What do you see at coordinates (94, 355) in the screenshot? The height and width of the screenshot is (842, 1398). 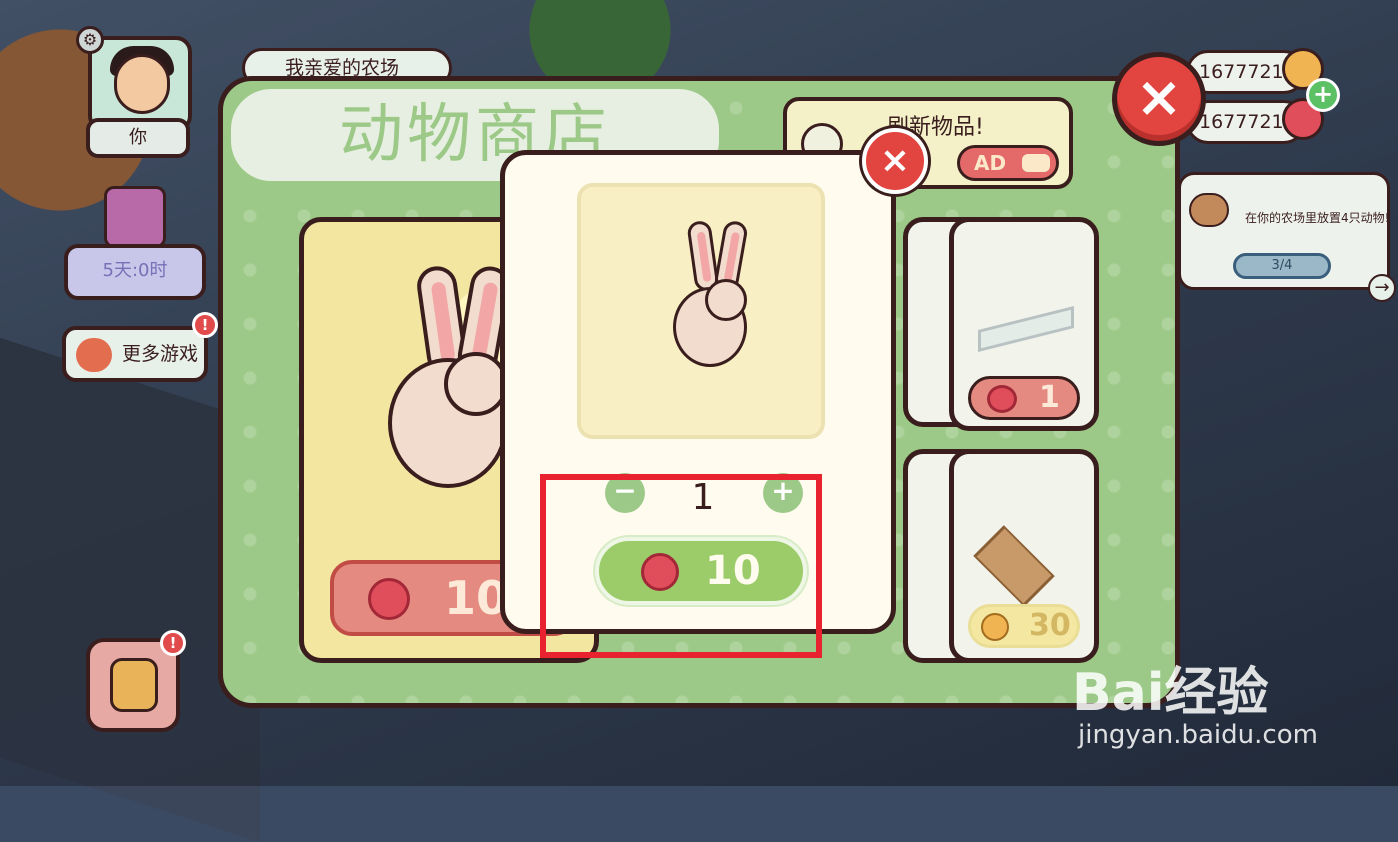 I see `shell-icon` at bounding box center [94, 355].